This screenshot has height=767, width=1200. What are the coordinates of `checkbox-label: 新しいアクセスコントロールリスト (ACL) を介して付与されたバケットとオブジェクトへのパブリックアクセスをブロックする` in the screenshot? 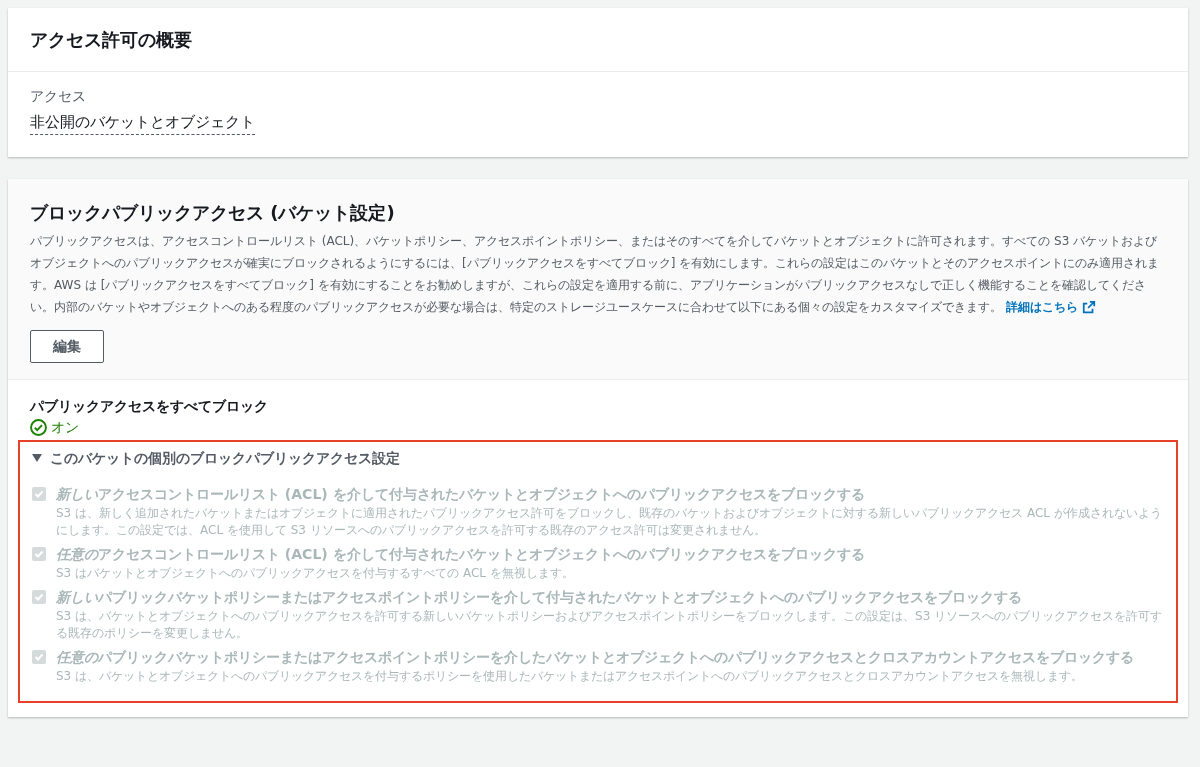 It's located at (461, 494).